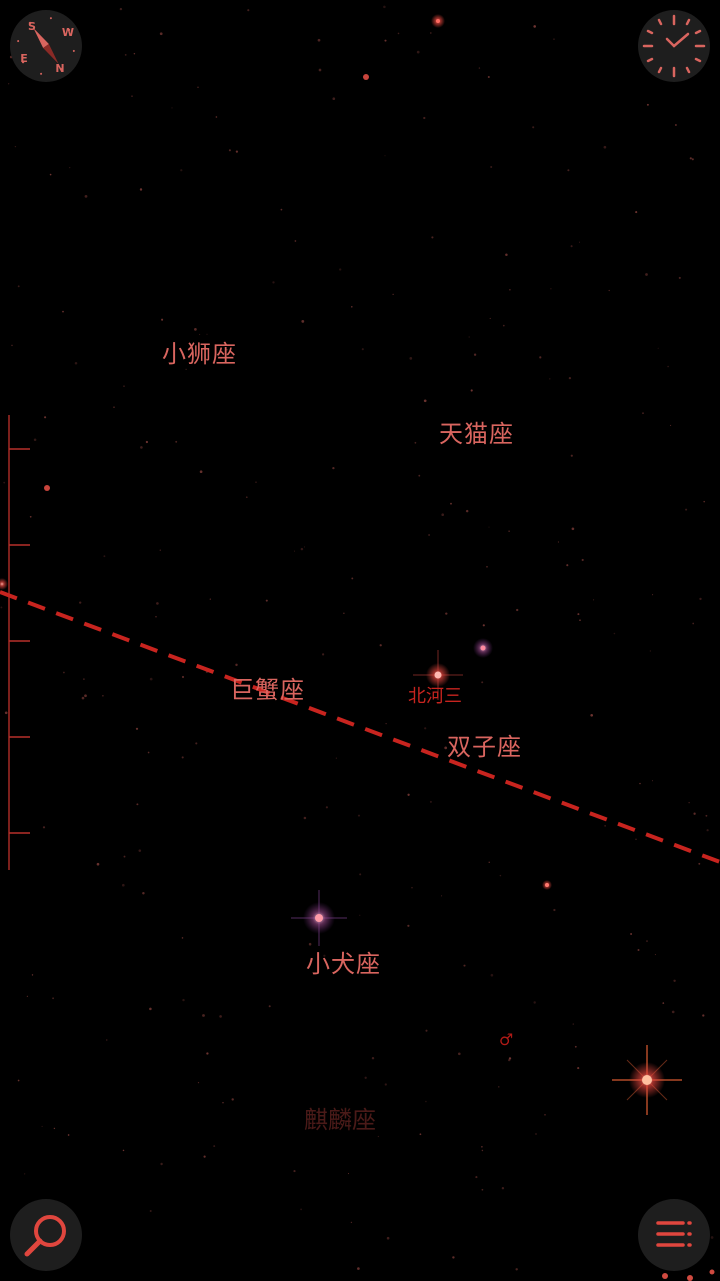 The height and width of the screenshot is (1281, 720). I want to click on star-bright-marker, so click(647, 1080).